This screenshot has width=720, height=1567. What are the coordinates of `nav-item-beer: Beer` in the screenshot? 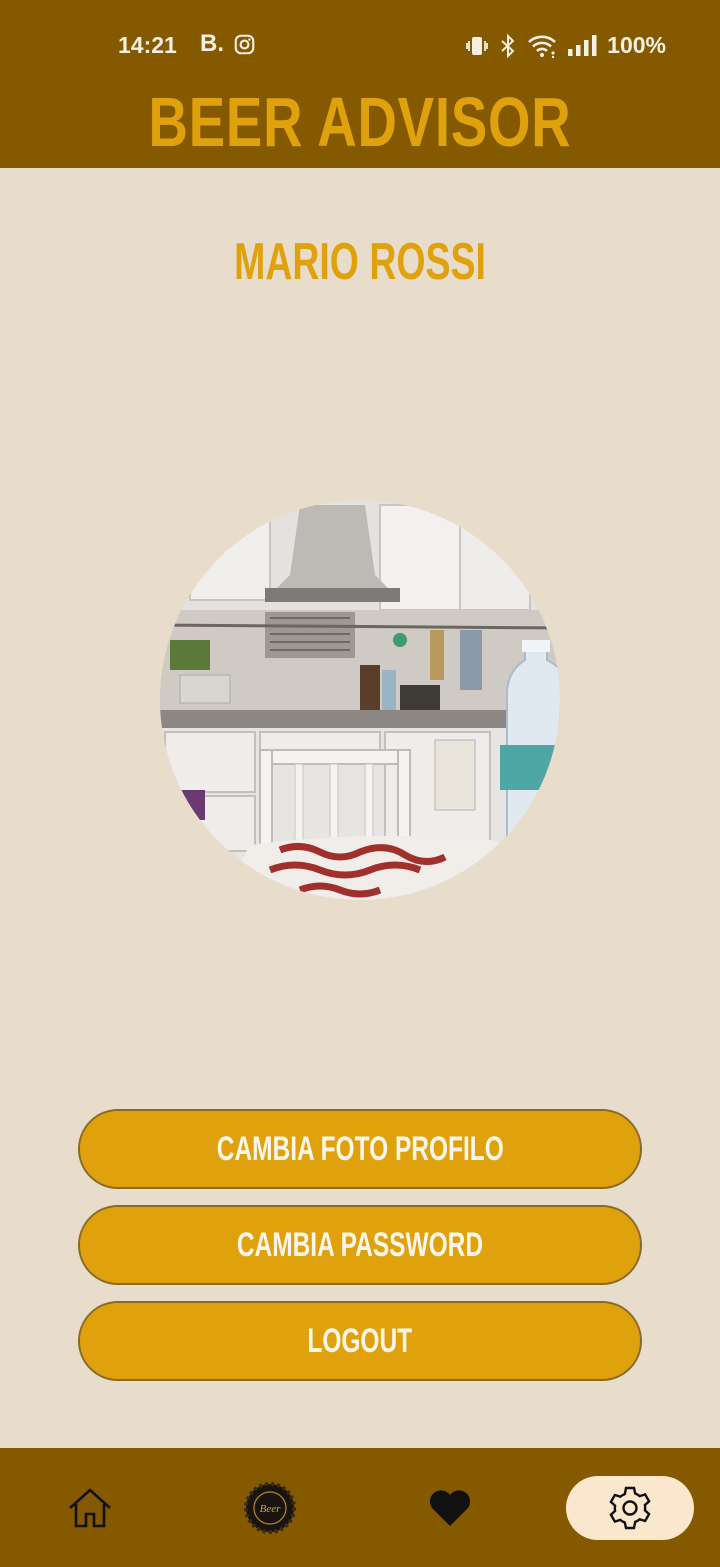 It's located at (270, 1508).